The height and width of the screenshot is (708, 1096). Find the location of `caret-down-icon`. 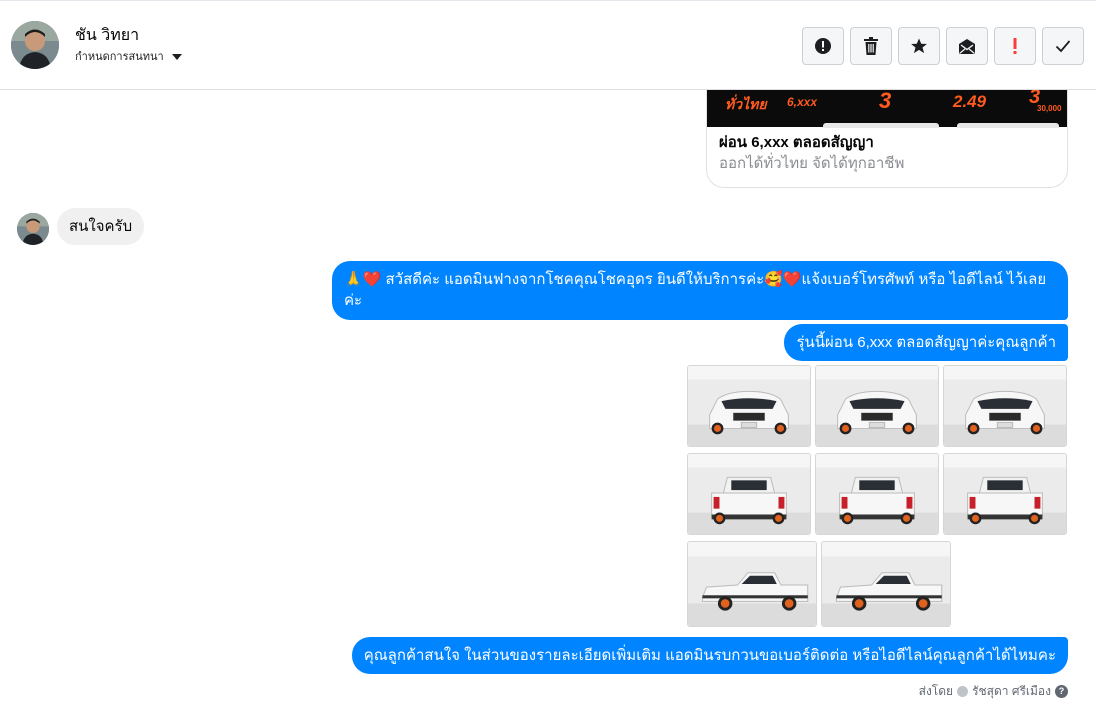

caret-down-icon is located at coordinates (176, 56).